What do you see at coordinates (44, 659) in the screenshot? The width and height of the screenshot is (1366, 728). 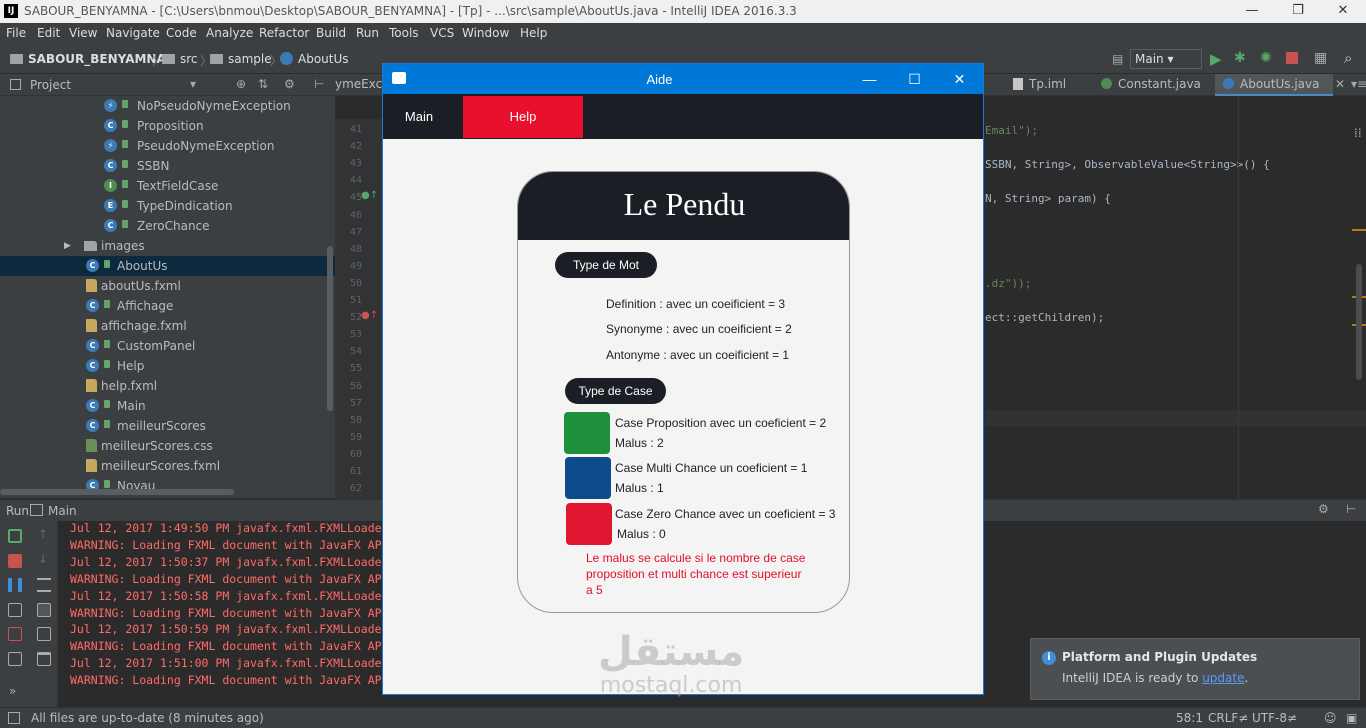 I see `trash-icon` at bounding box center [44, 659].